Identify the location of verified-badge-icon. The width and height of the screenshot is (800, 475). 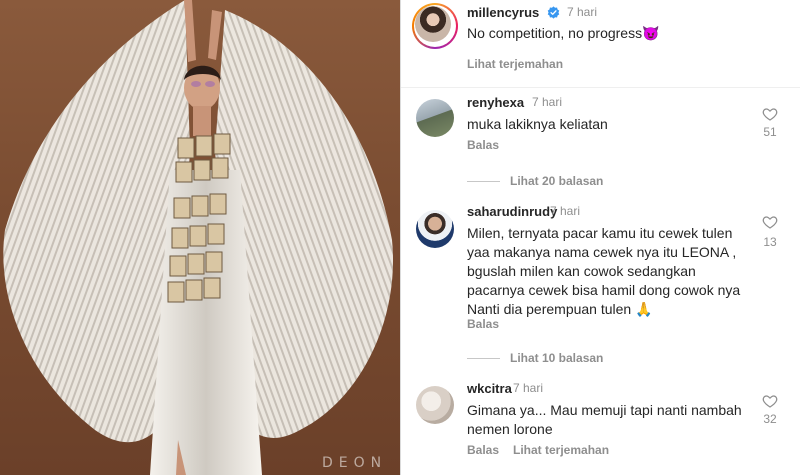
(553, 12).